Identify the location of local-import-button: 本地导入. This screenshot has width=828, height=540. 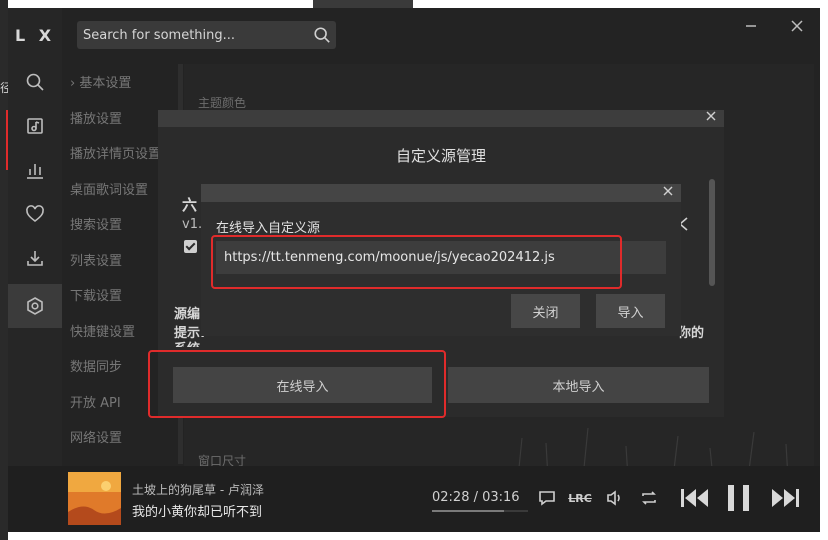
(578, 385).